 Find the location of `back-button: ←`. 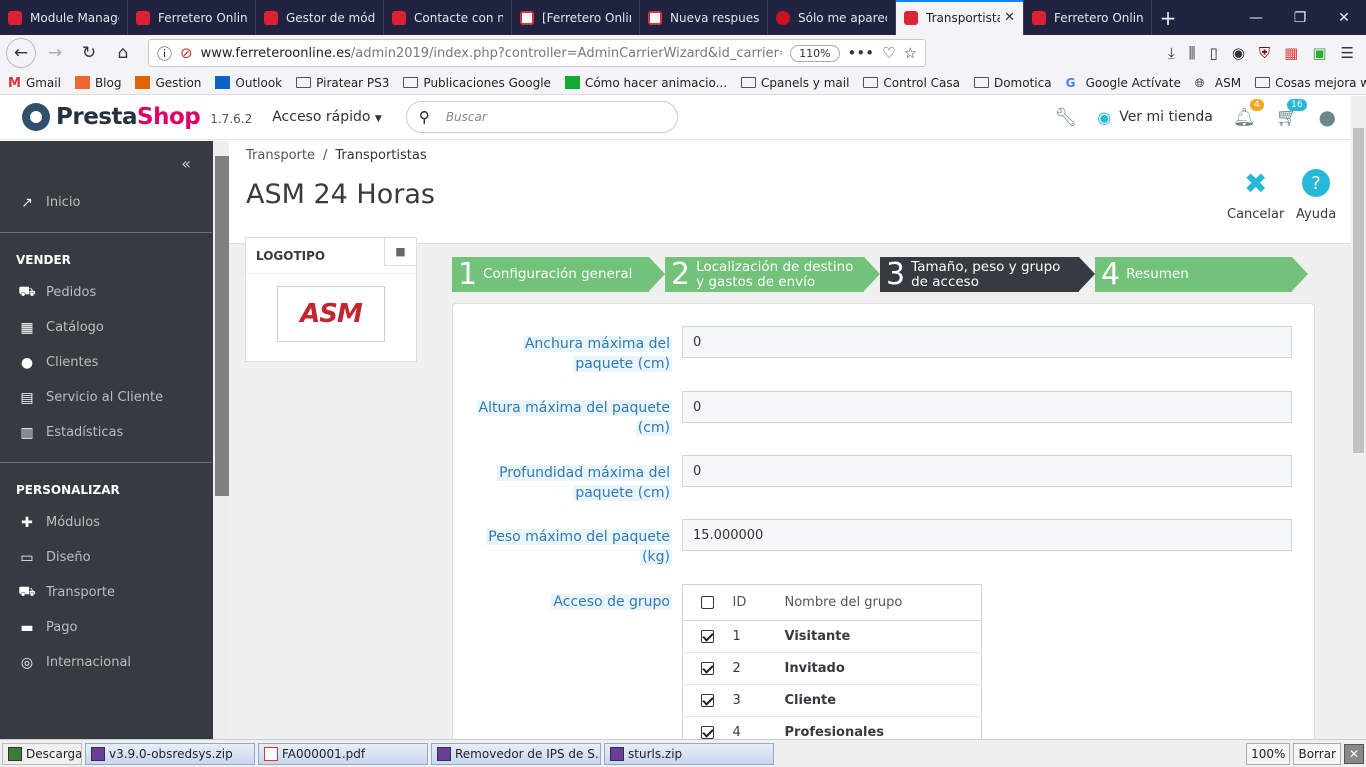

back-button: ← is located at coordinates (21, 53).